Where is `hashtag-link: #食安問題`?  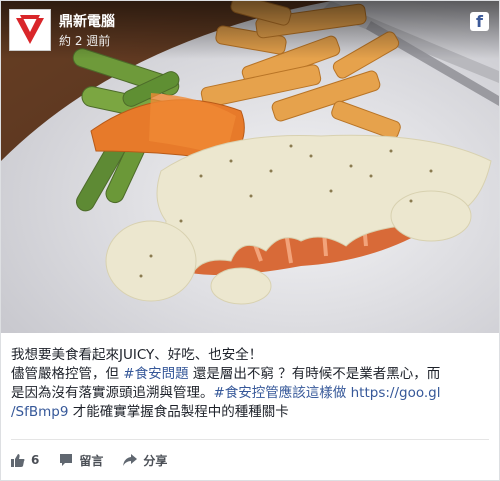
hashtag-link: #食安問題 is located at coordinates (155, 374).